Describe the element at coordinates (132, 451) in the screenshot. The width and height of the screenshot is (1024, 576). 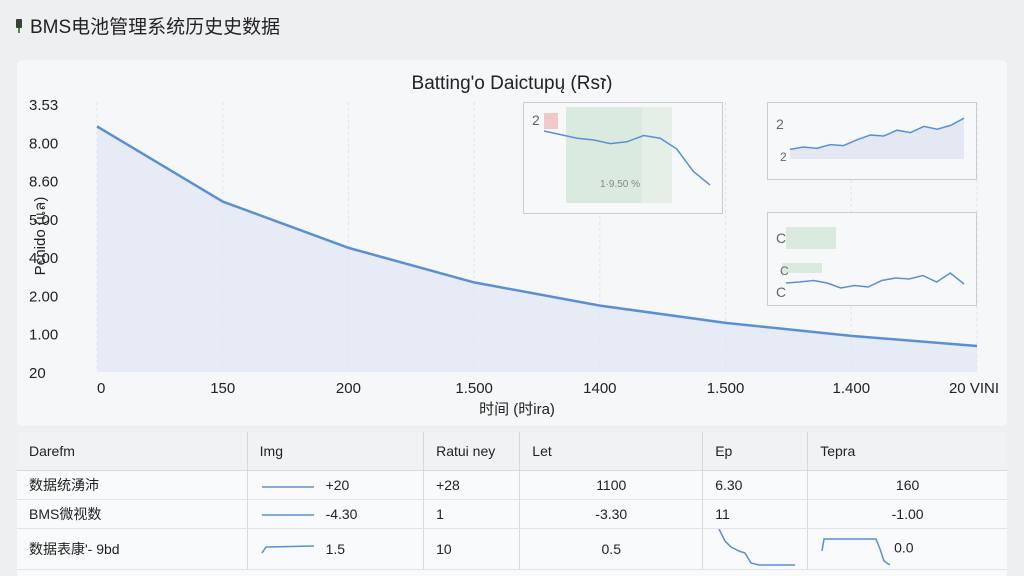
I see `col-header-darefm: Darefm` at that location.